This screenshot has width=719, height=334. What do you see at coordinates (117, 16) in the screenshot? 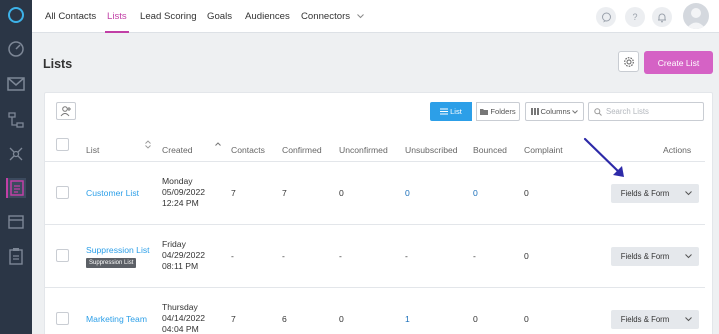
I see `tab-lists: Lists` at bounding box center [117, 16].